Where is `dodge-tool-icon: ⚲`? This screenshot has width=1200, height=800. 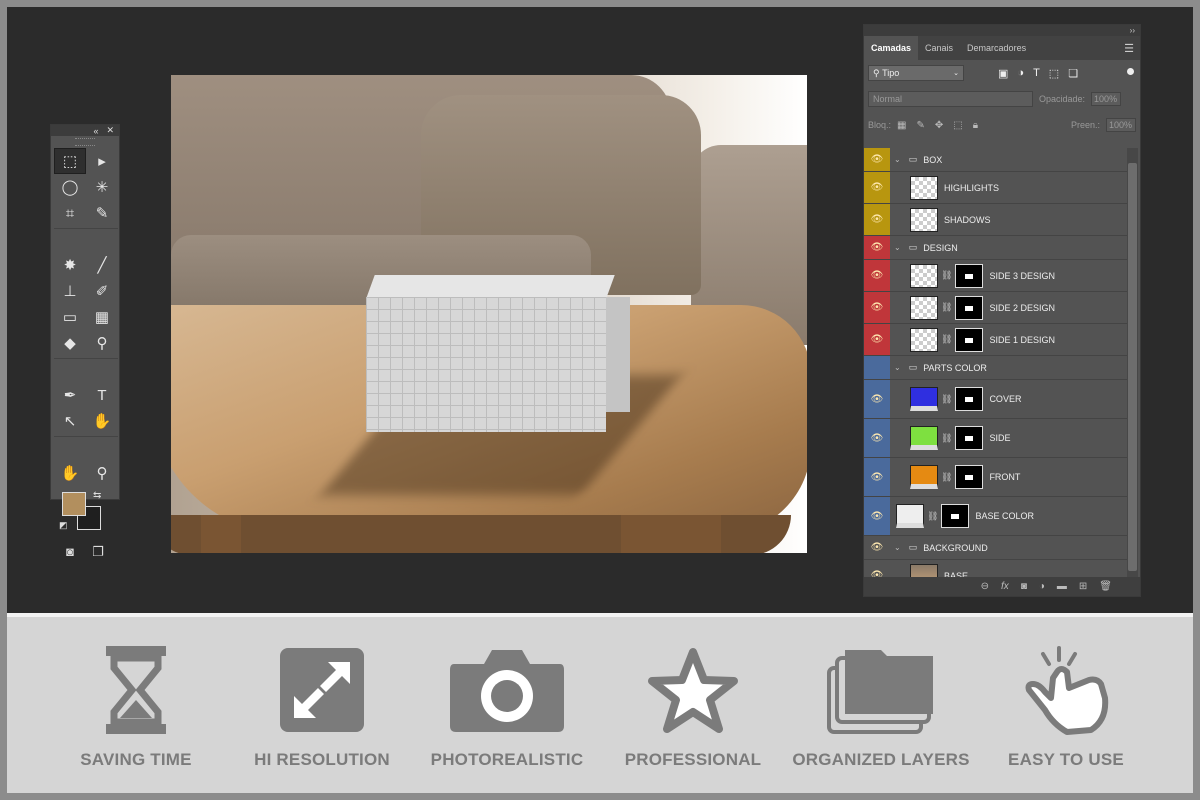
dodge-tool-icon: ⚲ is located at coordinates (102, 343).